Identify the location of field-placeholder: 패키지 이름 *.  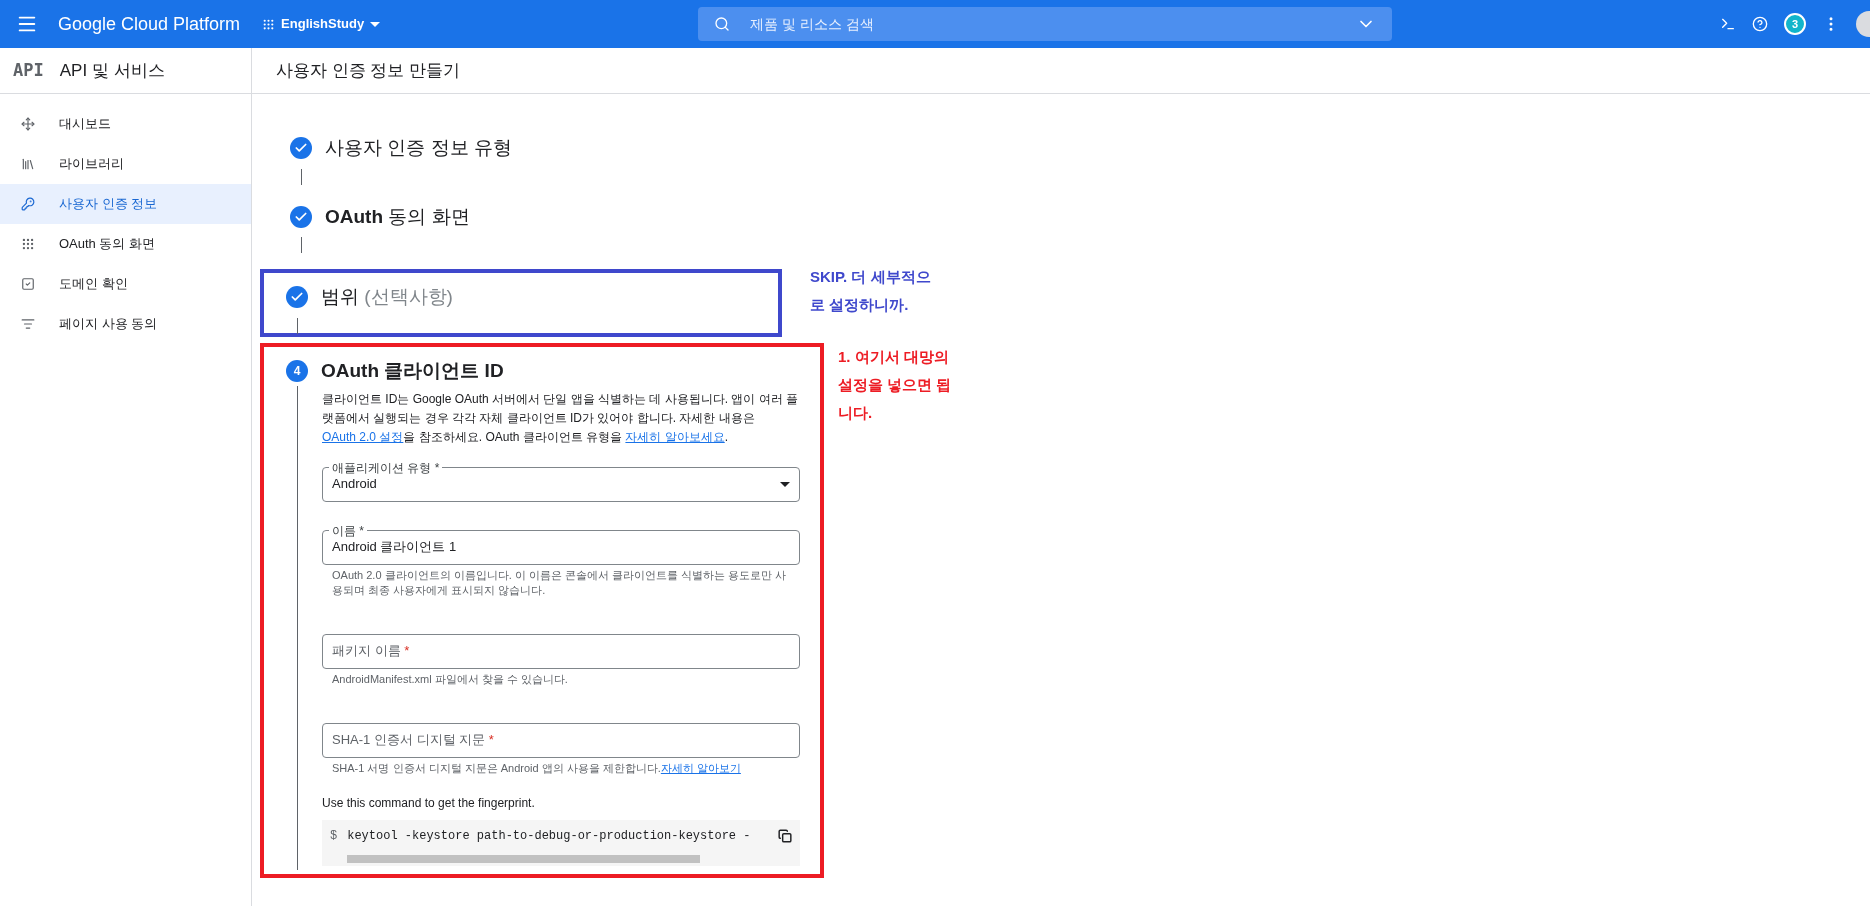
(371, 651).